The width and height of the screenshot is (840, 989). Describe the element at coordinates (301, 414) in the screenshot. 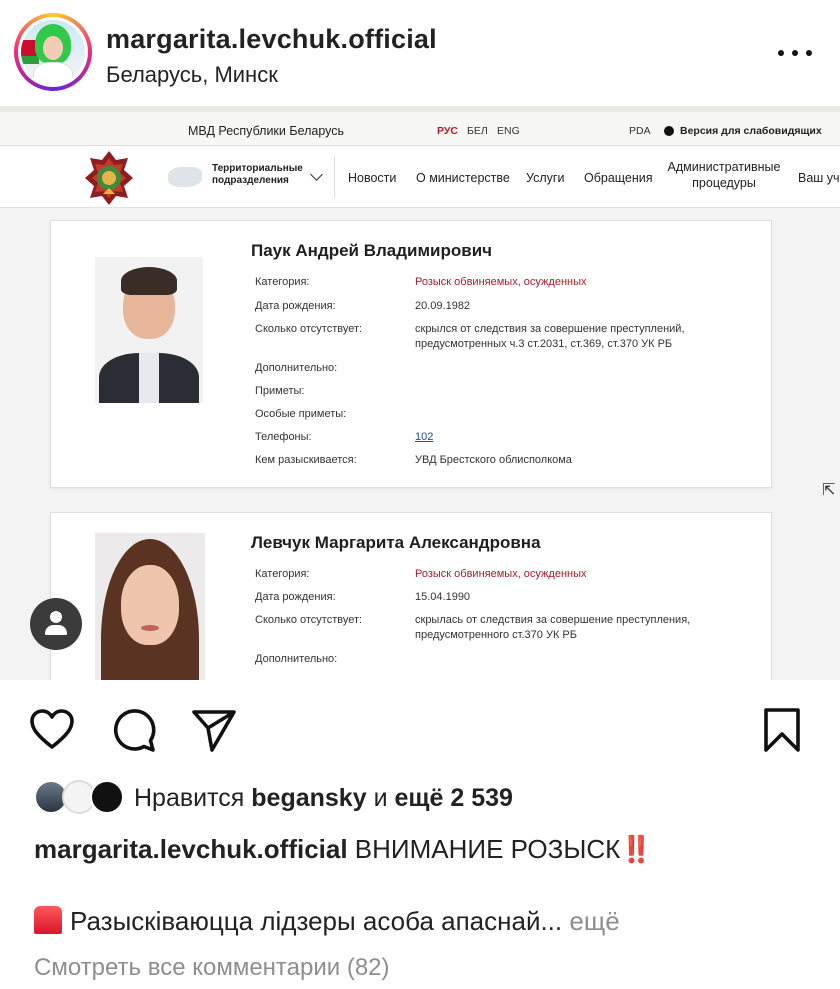

I see `label-special: Особые приметы:` at that location.